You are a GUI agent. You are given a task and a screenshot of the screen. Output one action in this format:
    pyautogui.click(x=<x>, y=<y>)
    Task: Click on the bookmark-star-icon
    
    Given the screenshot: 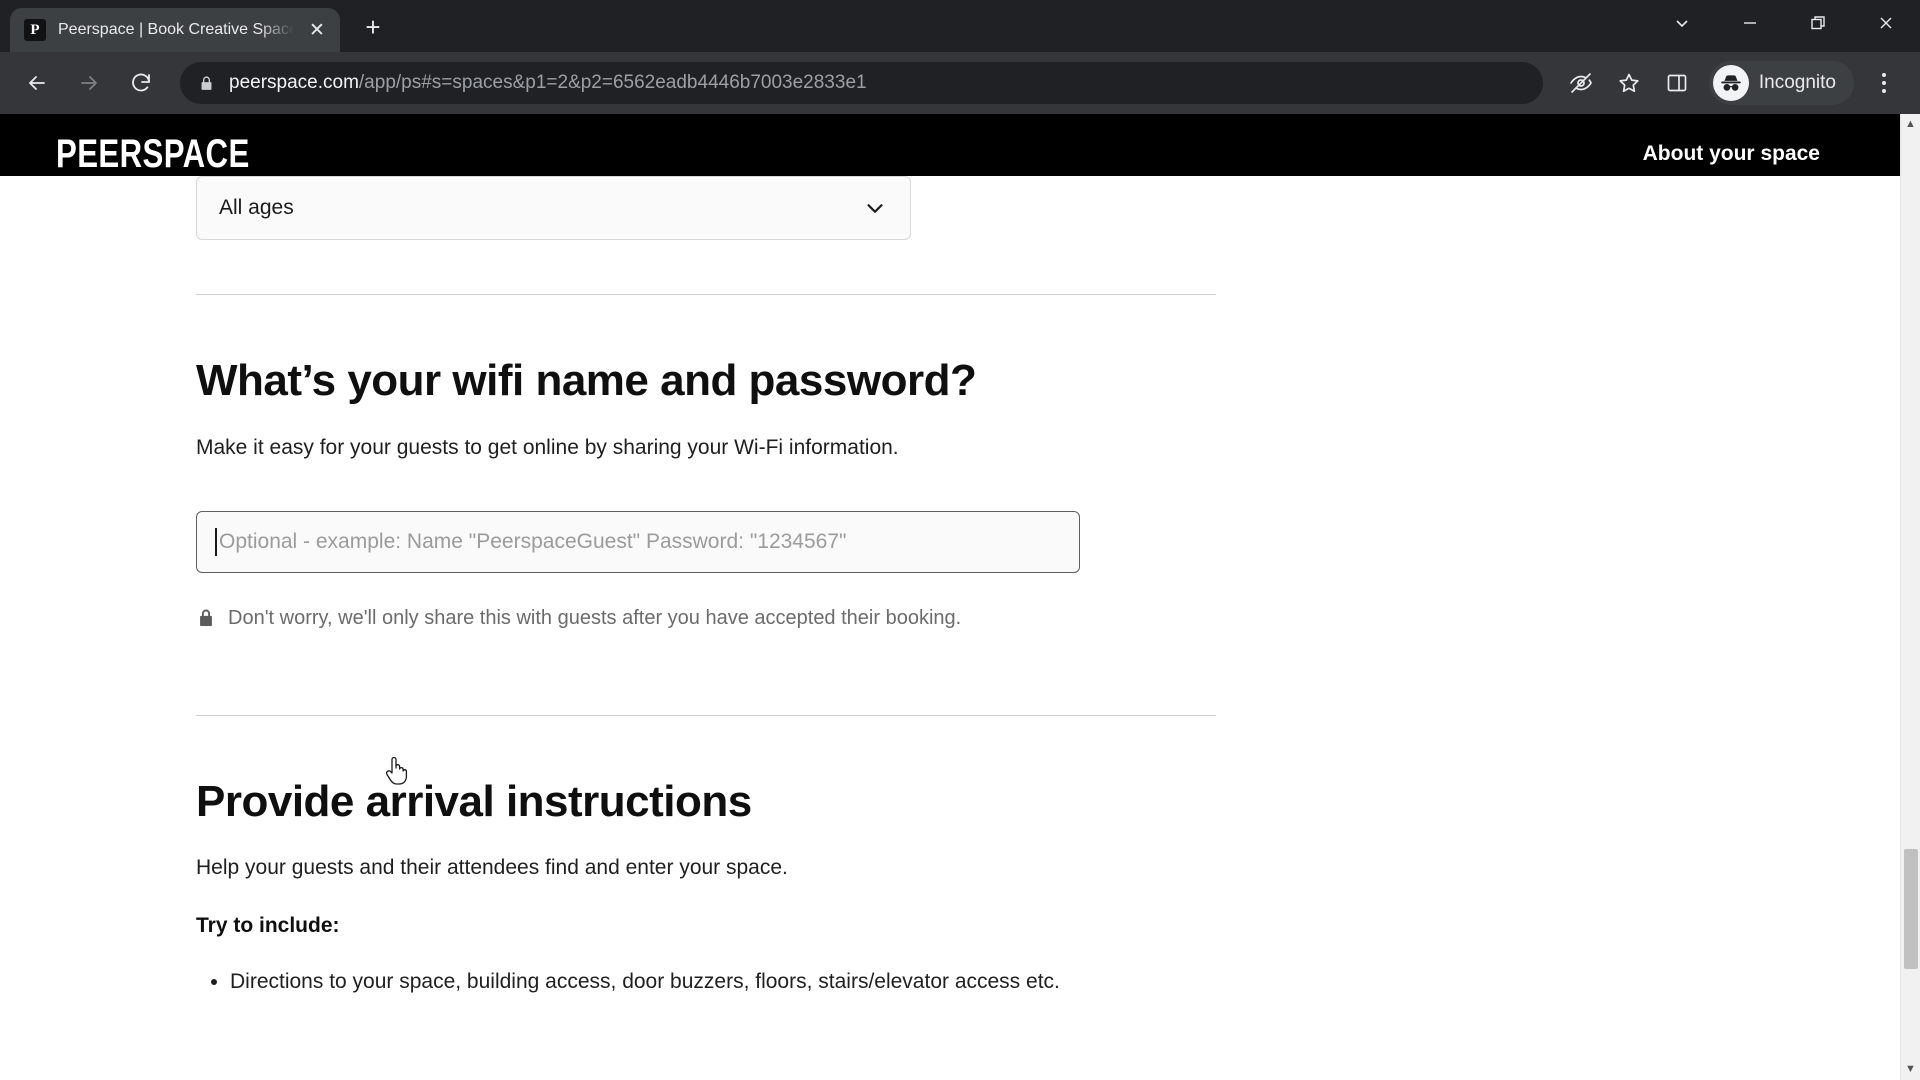 What is the action you would take?
    pyautogui.click(x=1629, y=83)
    